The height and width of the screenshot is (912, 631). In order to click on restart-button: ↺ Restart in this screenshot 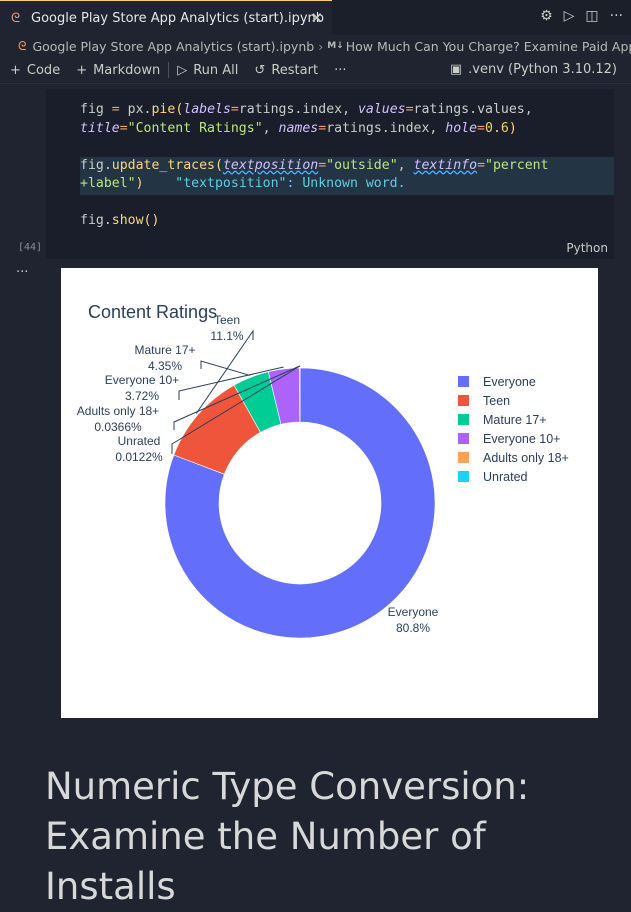, I will do `click(286, 70)`.